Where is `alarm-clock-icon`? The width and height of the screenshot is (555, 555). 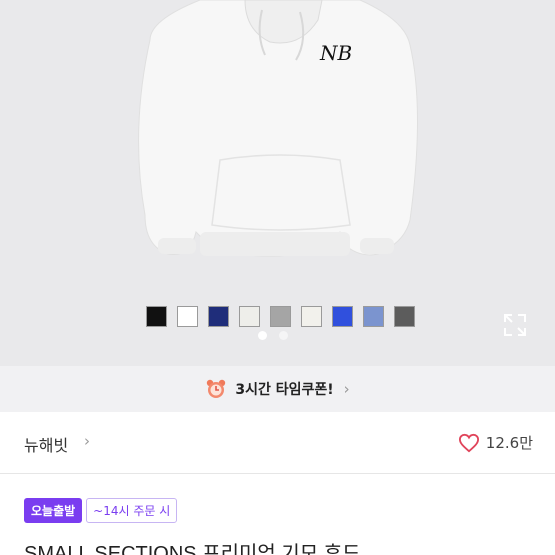 alarm-clock-icon is located at coordinates (216, 388).